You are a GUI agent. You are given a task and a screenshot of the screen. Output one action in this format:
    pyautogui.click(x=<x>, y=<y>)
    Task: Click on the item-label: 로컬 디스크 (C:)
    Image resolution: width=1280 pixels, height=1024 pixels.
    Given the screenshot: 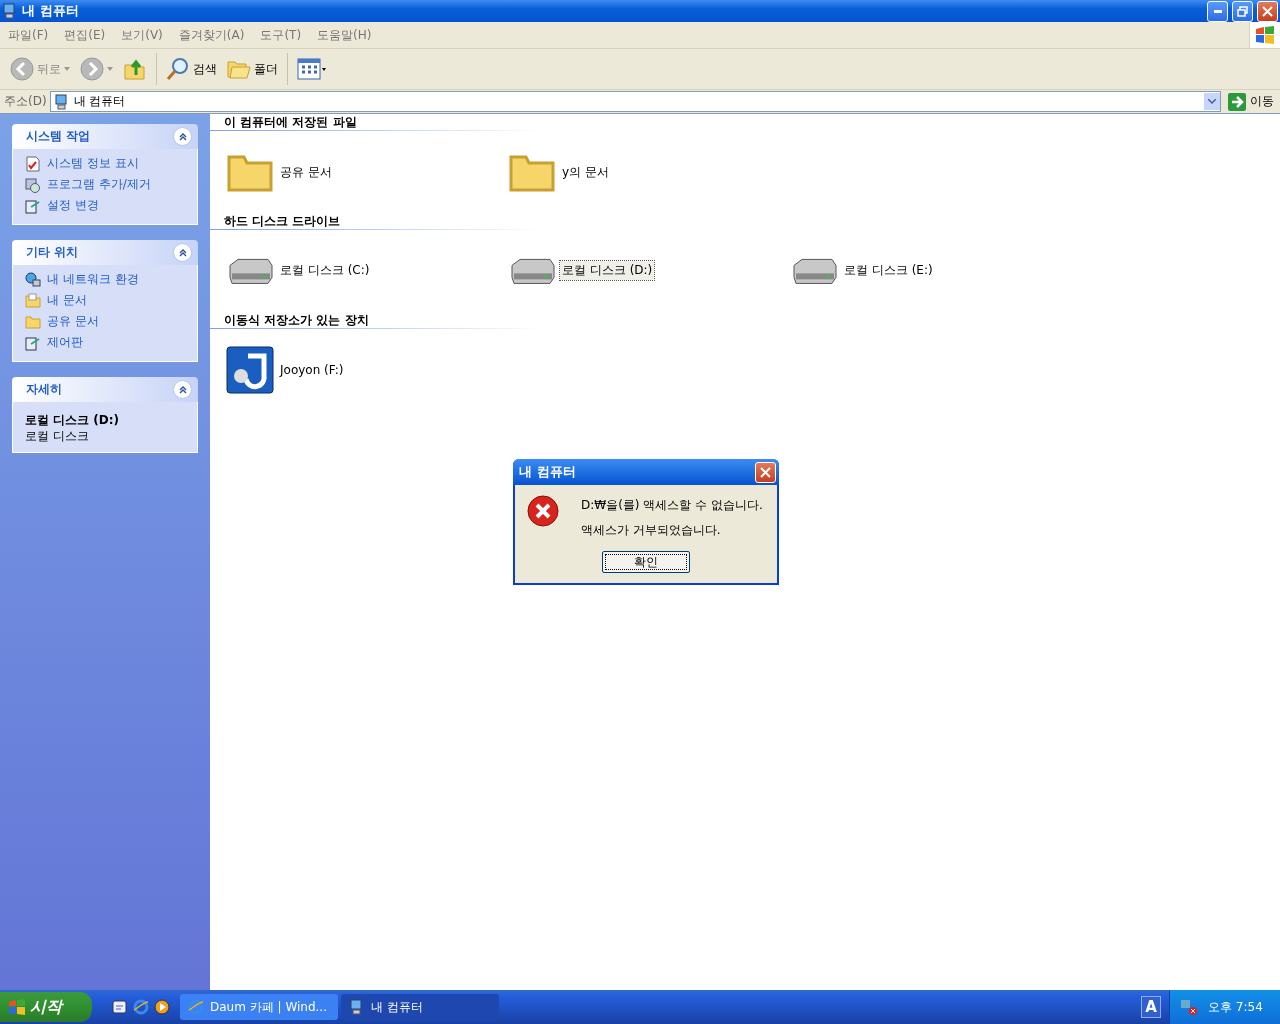 What is the action you would take?
    pyautogui.click(x=325, y=271)
    